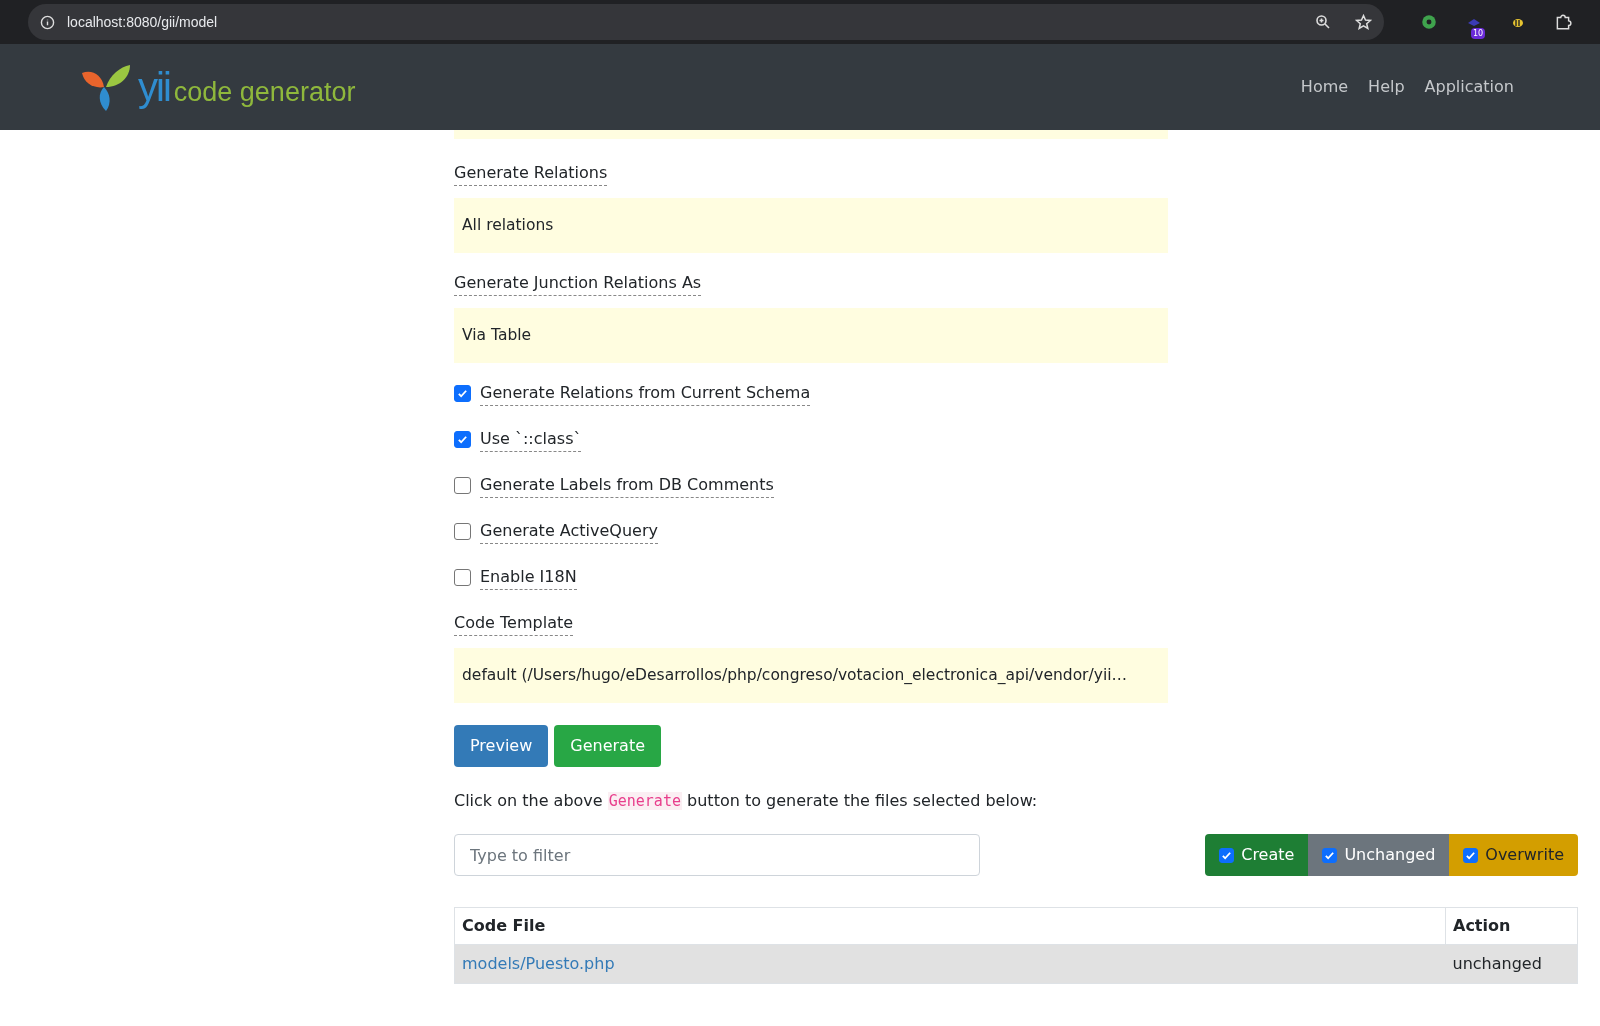 The width and height of the screenshot is (1600, 1026). I want to click on address-bar: localhost:8080/gii/model, so click(706, 22).